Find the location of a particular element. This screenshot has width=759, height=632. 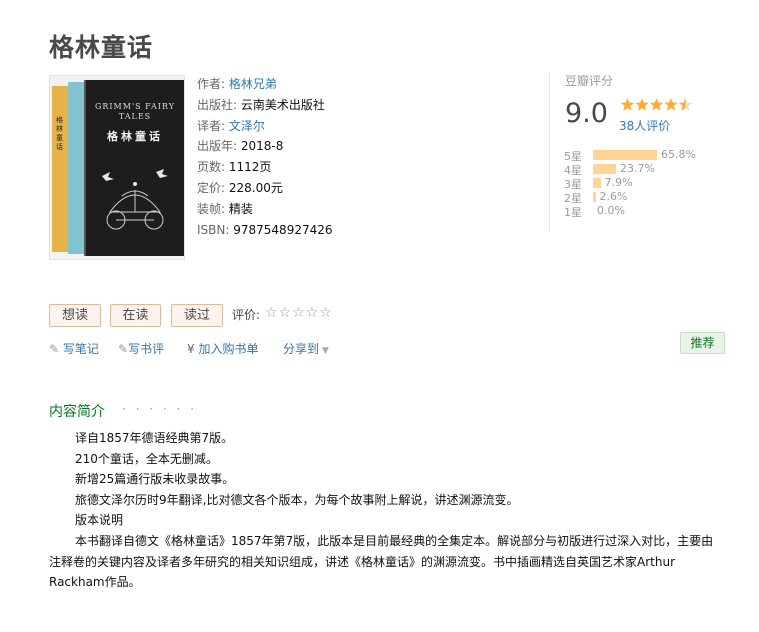

author-label: 作者: is located at coordinates (211, 84).